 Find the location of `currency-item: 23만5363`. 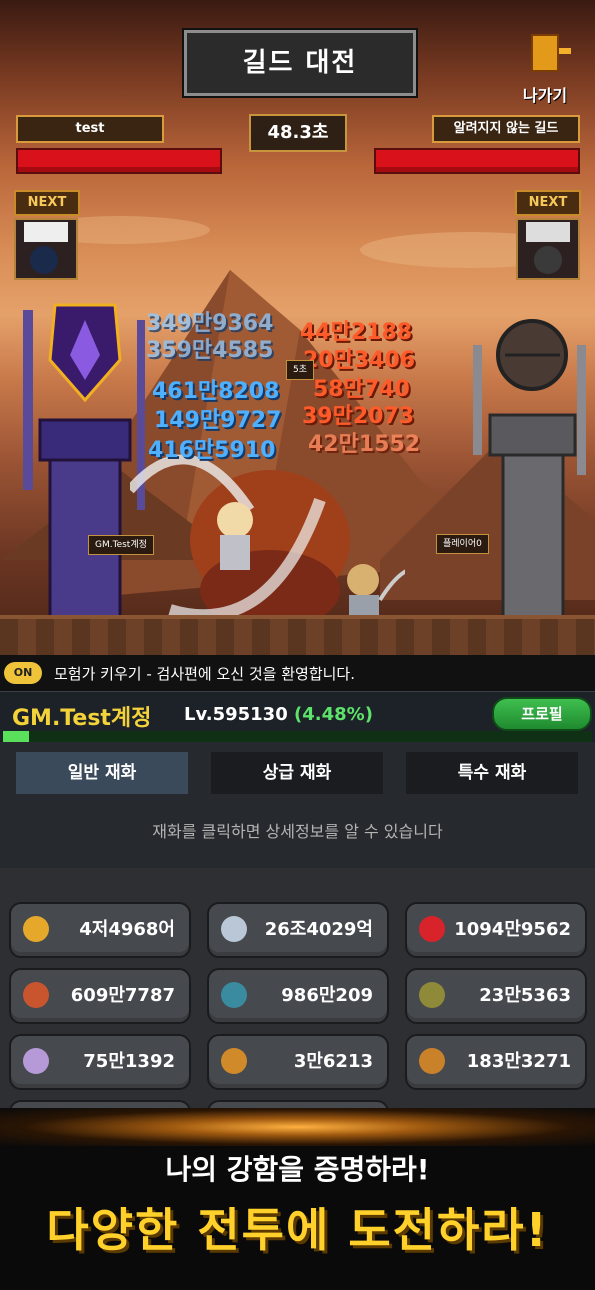

currency-item: 23만5363 is located at coordinates (496, 996).